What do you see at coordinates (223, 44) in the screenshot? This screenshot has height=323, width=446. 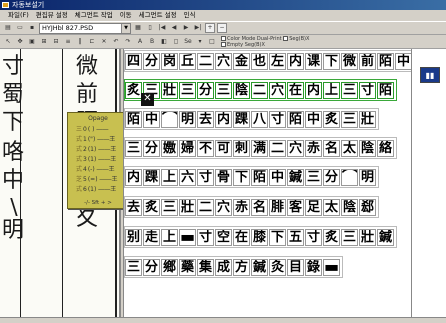 I see `option-b-checkbox` at bounding box center [223, 44].